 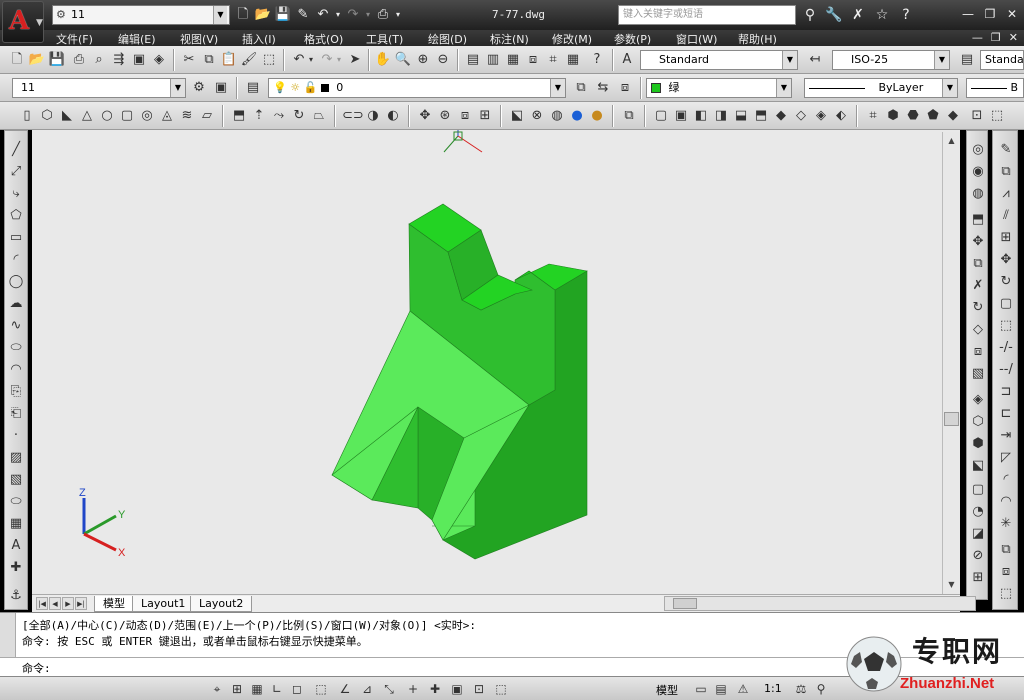 What do you see at coordinates (1006, 260) in the screenshot?
I see `move-icon: ✥` at bounding box center [1006, 260].